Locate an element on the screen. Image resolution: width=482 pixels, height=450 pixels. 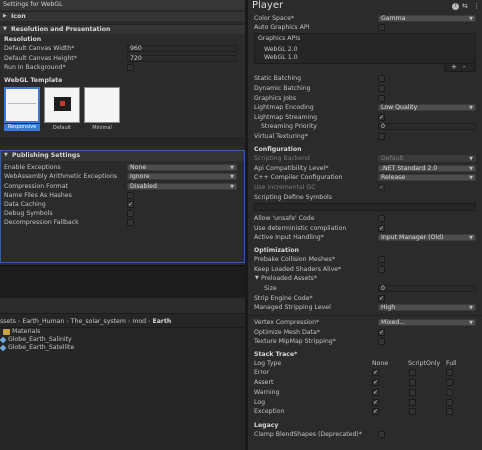
foldout-arrow-icon: ▶ is located at coordinates (5, 16).